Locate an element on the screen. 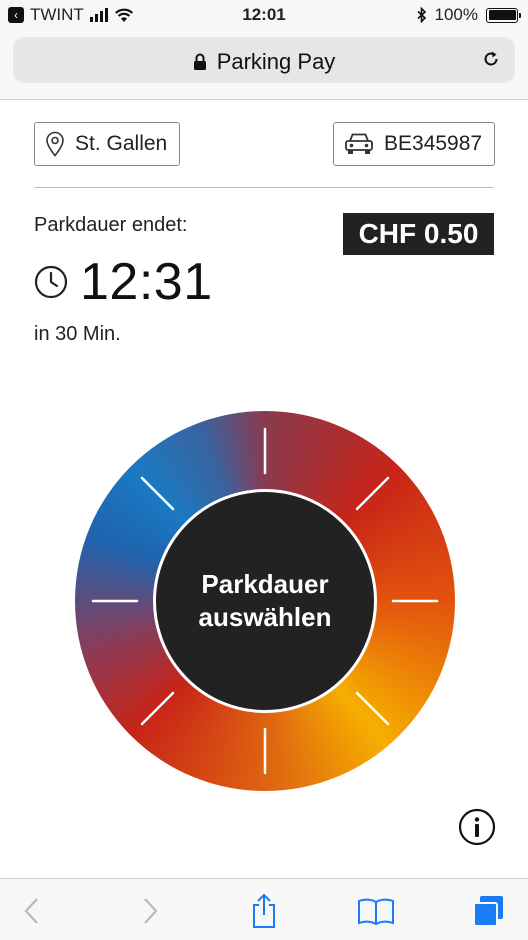 The width and height of the screenshot is (528, 940). location-button: St. Gallen is located at coordinates (107, 144).